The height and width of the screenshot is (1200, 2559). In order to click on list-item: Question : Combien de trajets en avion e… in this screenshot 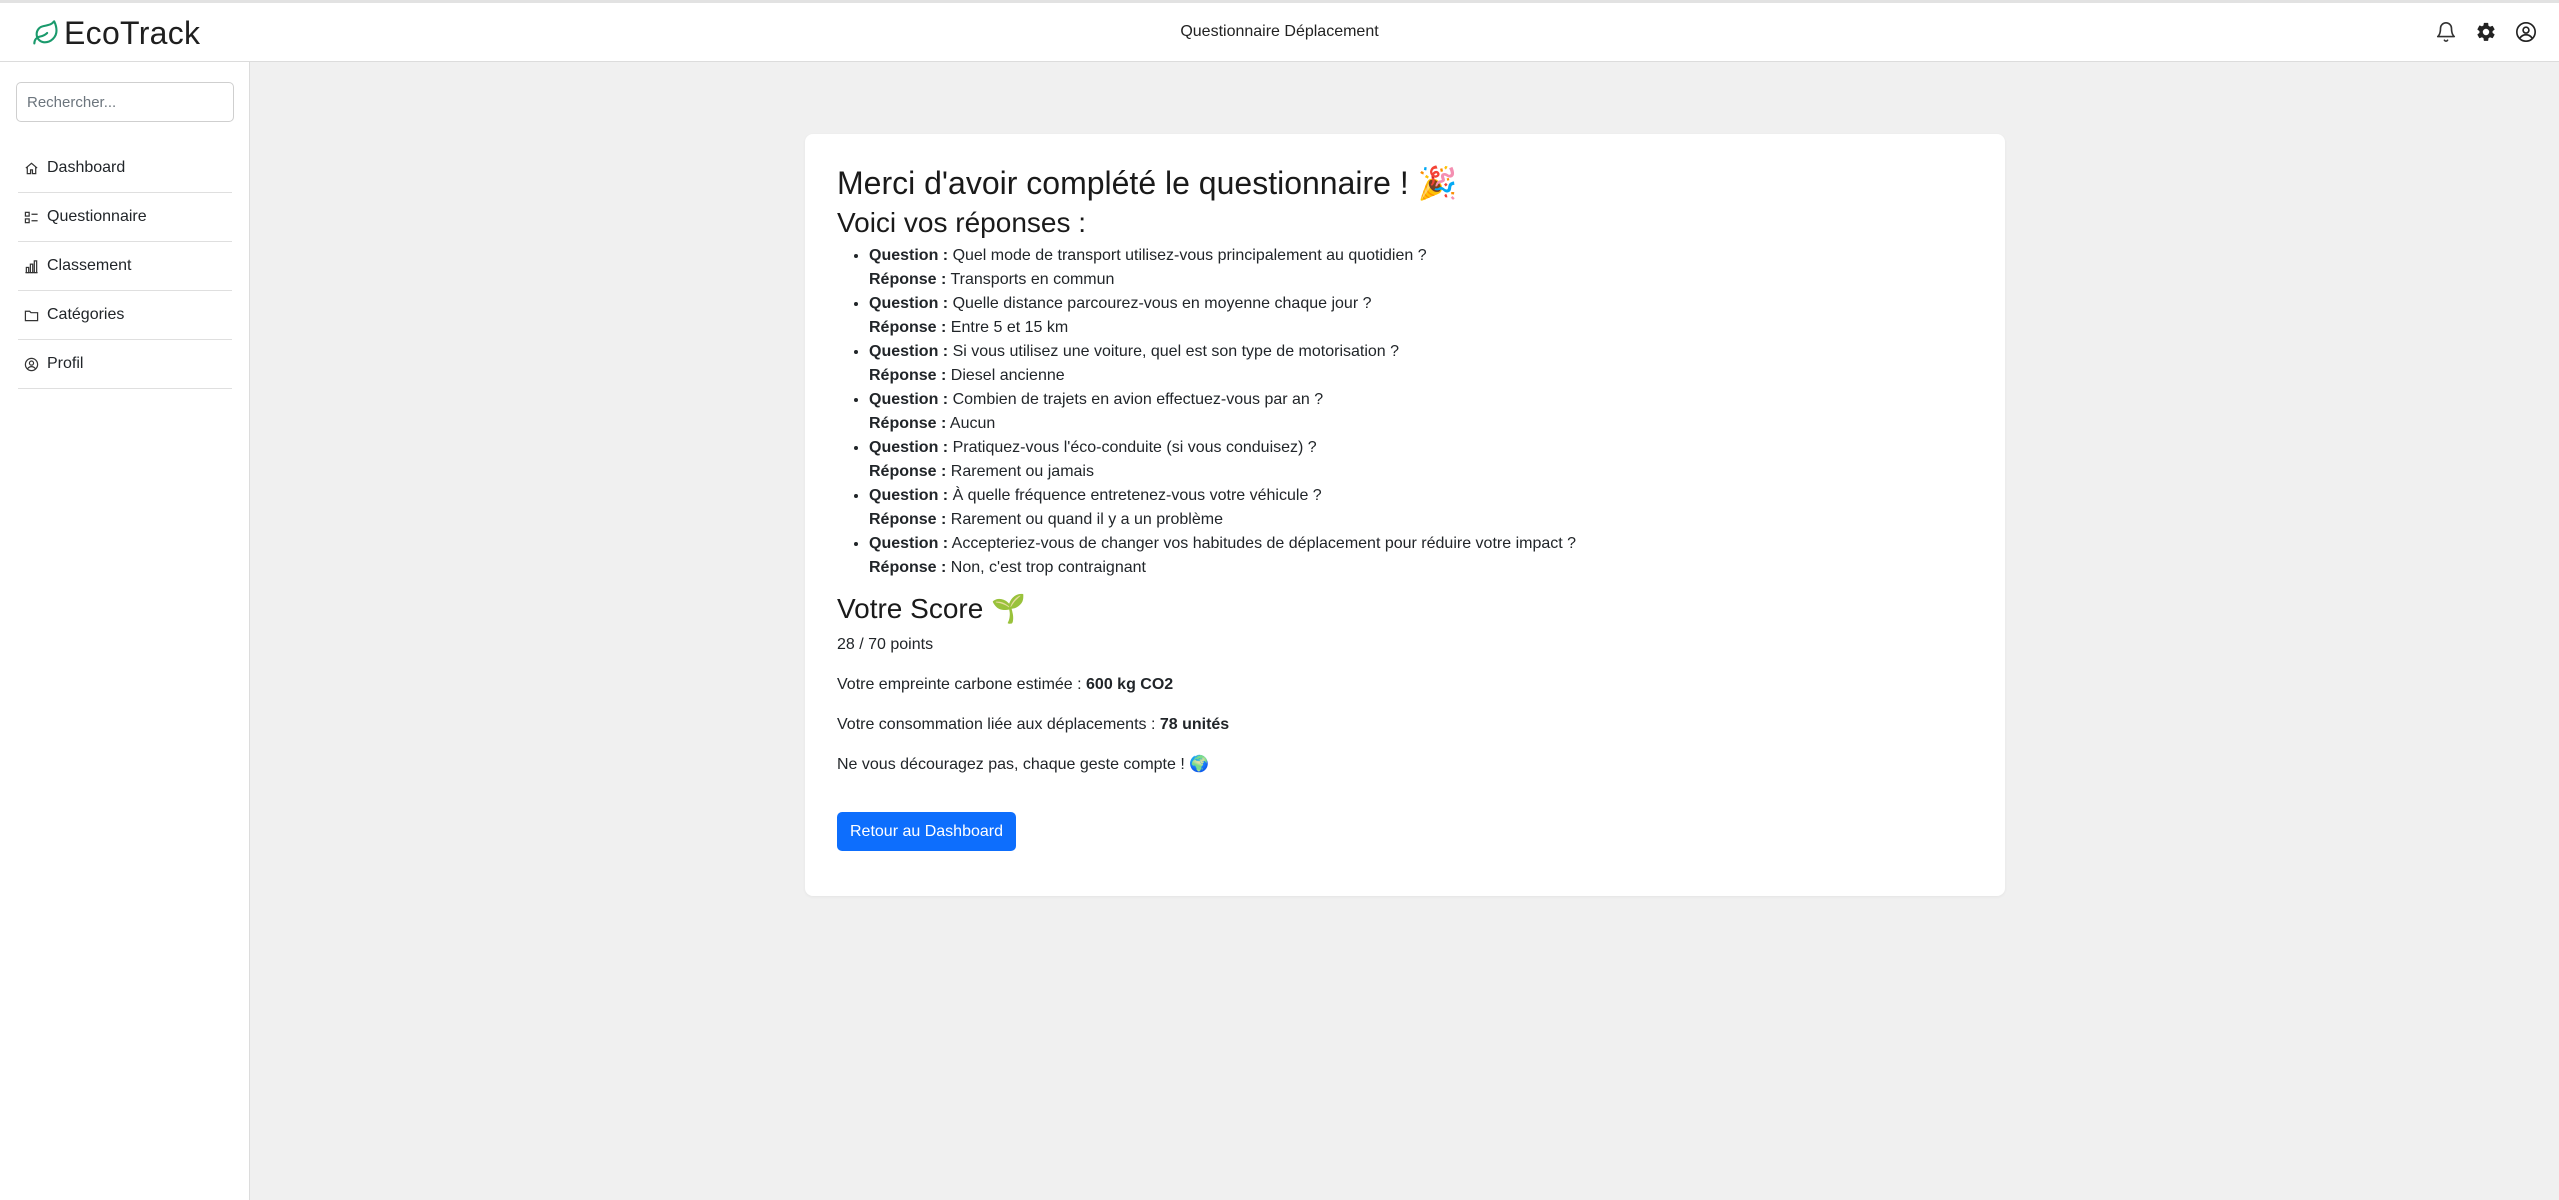, I will do `click(1421, 412)`.